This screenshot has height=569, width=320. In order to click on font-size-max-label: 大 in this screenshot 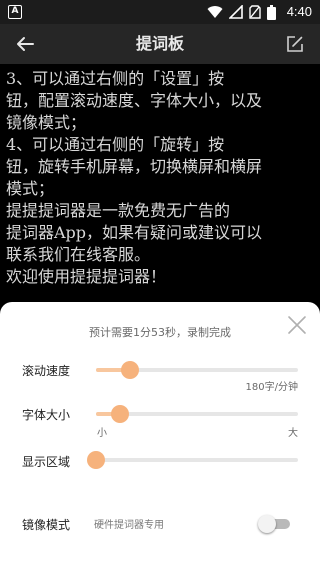, I will do `click(293, 433)`.